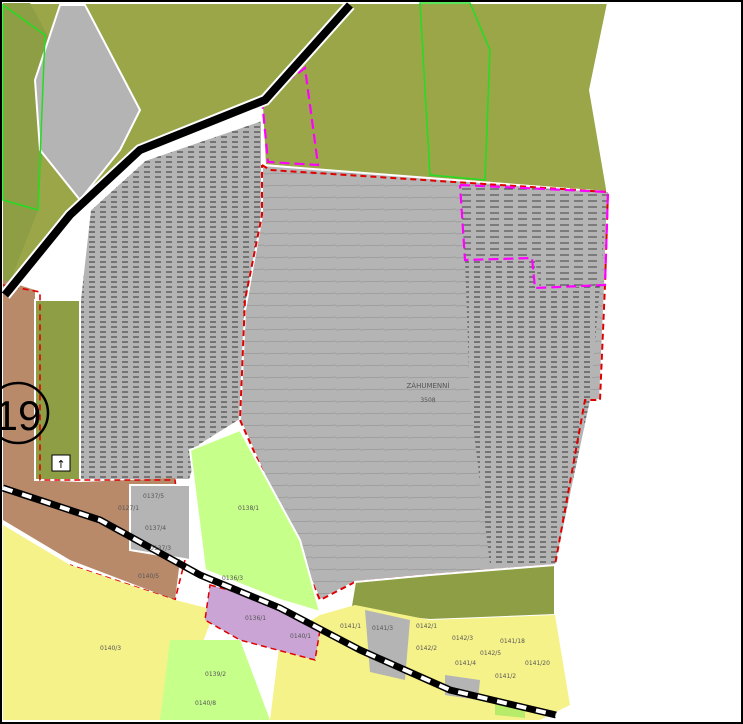  Describe the element at coordinates (505, 676) in the screenshot. I see `parcel-label: 0141/2` at that location.